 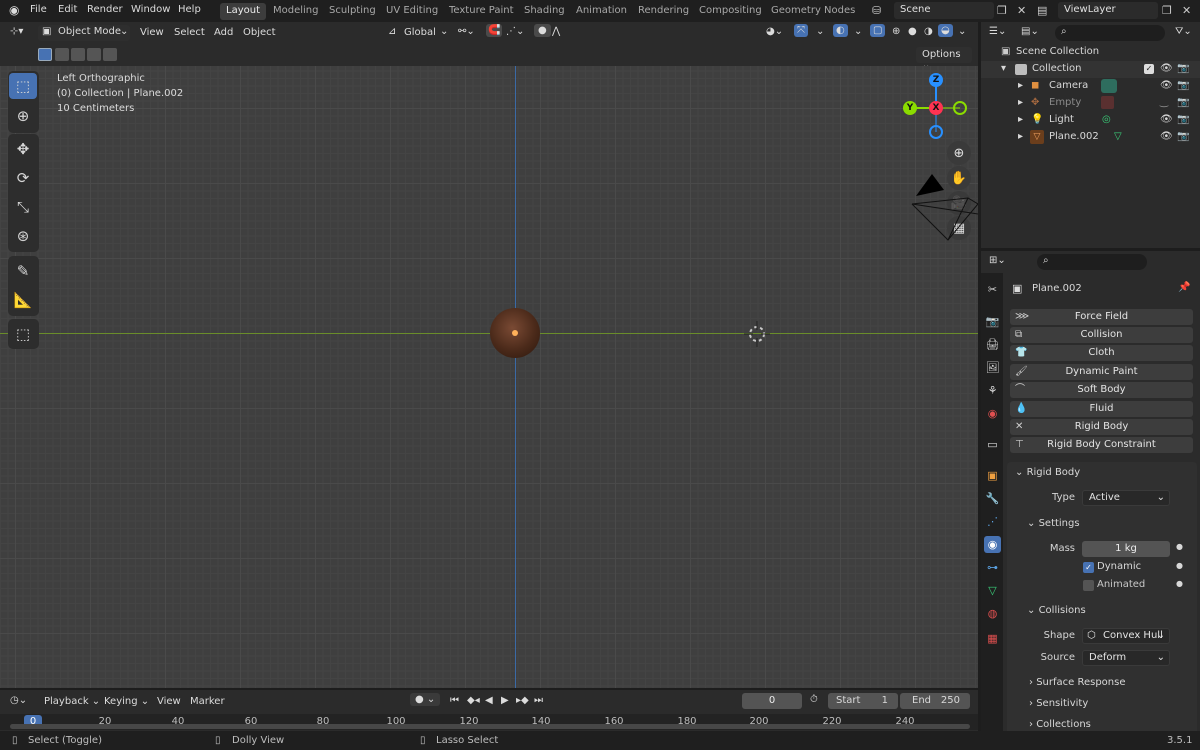 What do you see at coordinates (1164, 102) in the screenshot?
I see `eye-closed-icon: ‿` at bounding box center [1164, 102].